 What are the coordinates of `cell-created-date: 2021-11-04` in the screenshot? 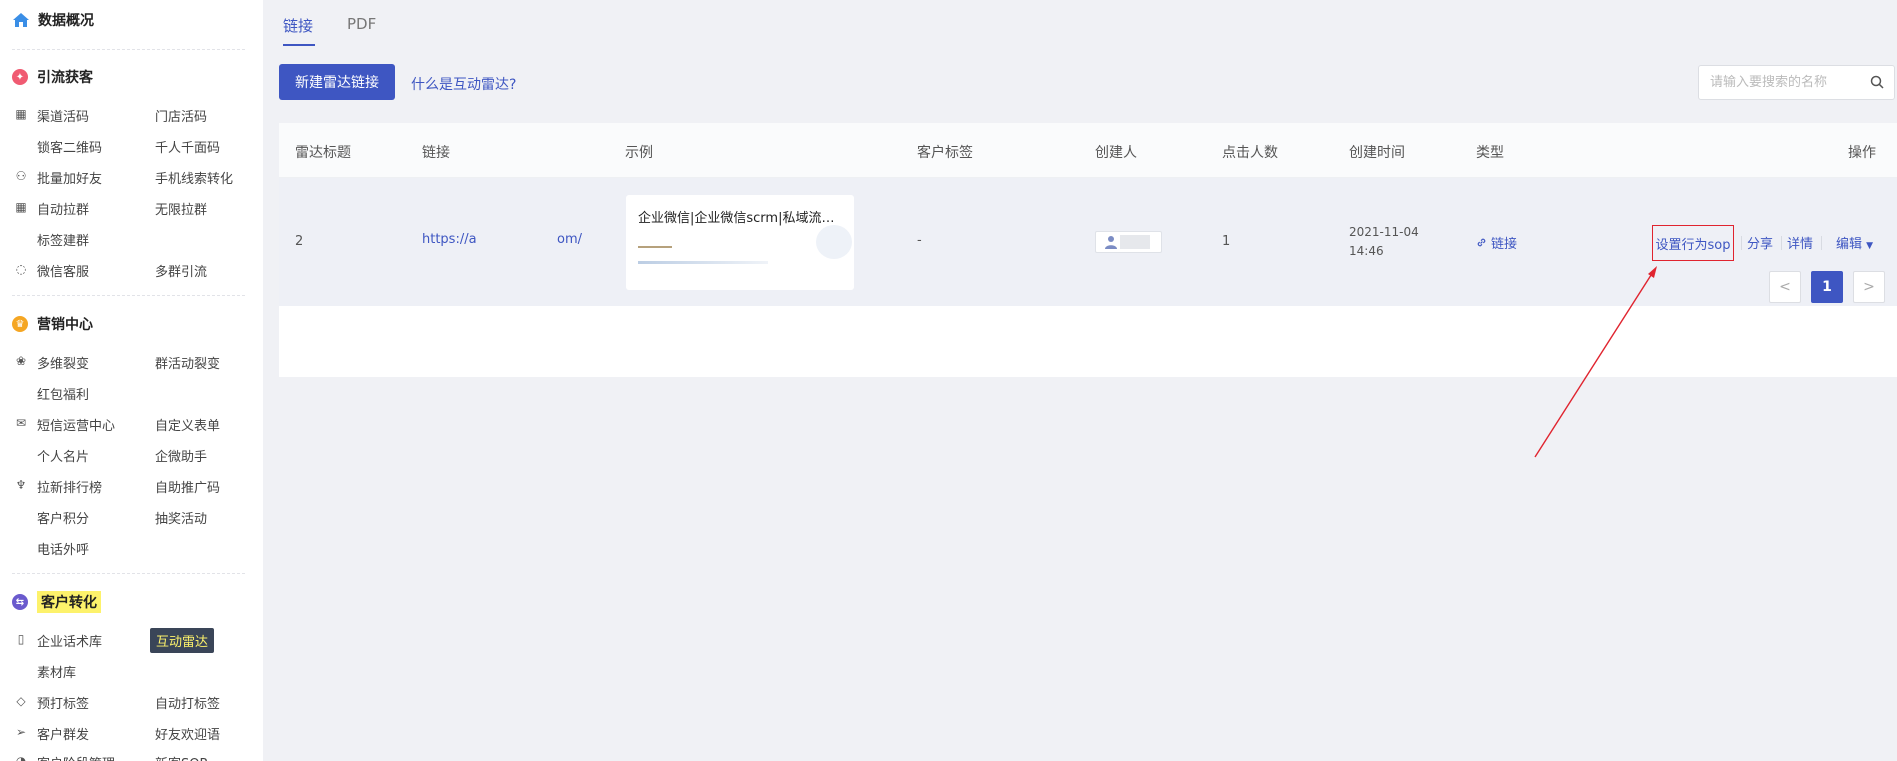 It's located at (1384, 232).